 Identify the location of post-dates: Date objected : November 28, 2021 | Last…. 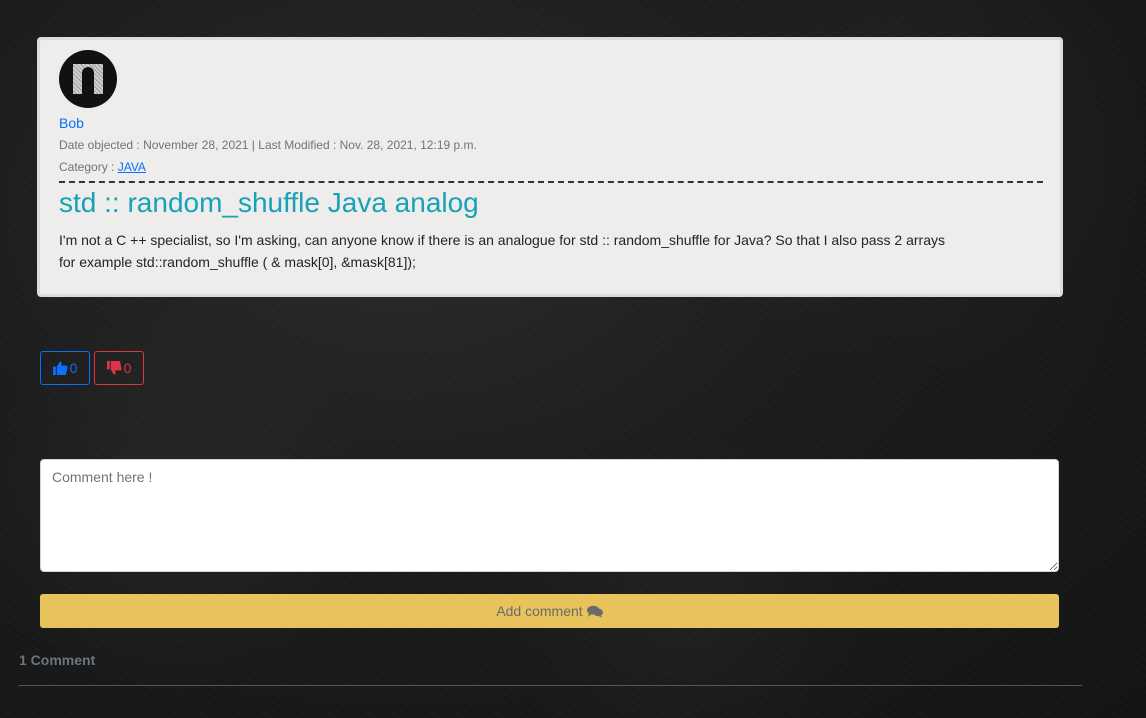
(268, 145).